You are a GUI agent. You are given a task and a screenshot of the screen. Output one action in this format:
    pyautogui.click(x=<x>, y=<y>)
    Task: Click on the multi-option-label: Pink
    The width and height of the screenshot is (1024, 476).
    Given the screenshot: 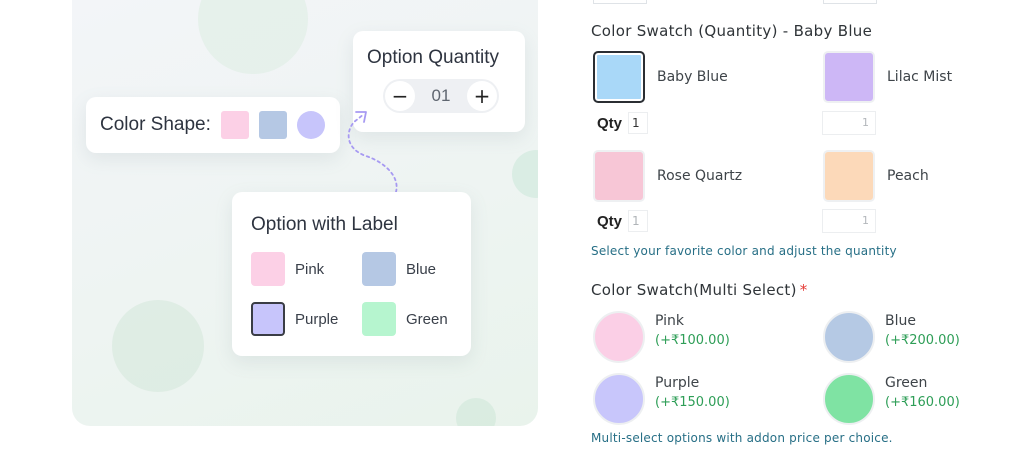 What is the action you would take?
    pyautogui.click(x=670, y=321)
    